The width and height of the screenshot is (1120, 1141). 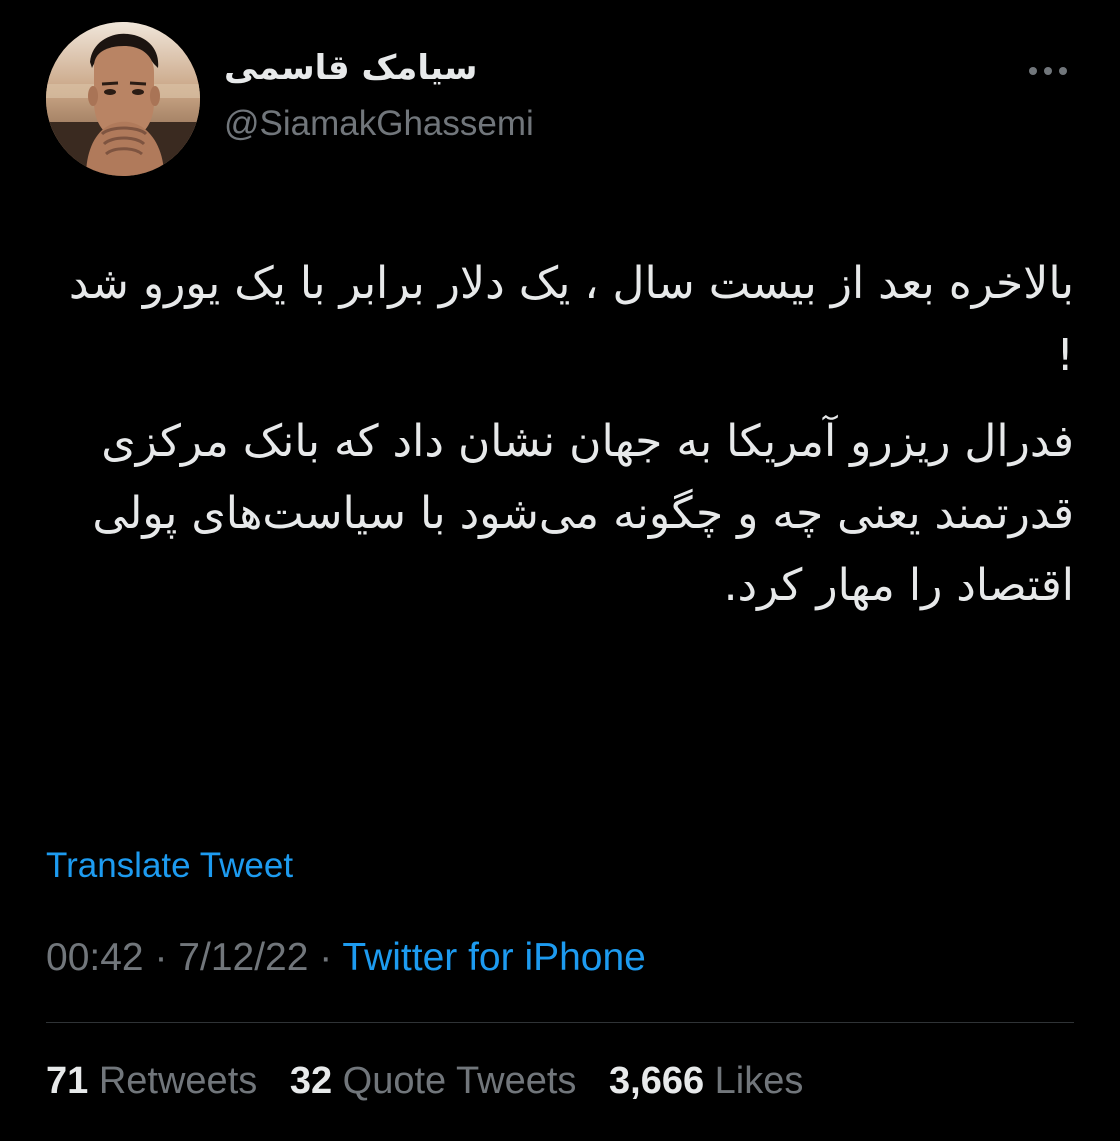 What do you see at coordinates (350, 68) in the screenshot?
I see `author-display-name: سیامک قاسمی` at bounding box center [350, 68].